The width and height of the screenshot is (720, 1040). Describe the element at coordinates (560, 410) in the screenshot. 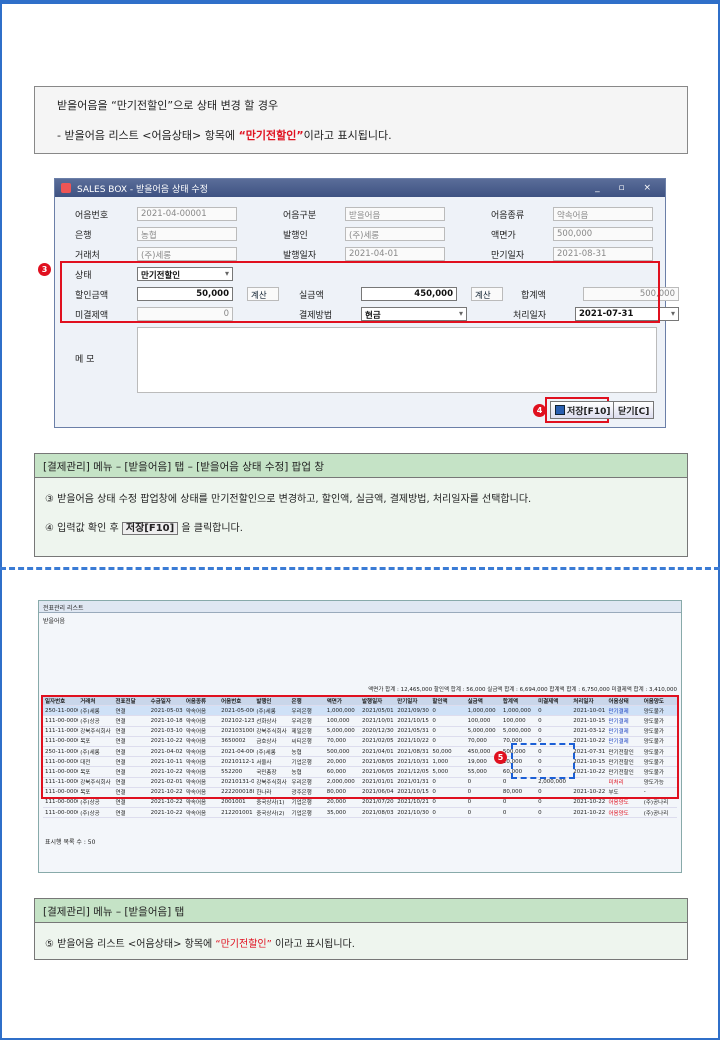

I see `floppy-icon` at that location.